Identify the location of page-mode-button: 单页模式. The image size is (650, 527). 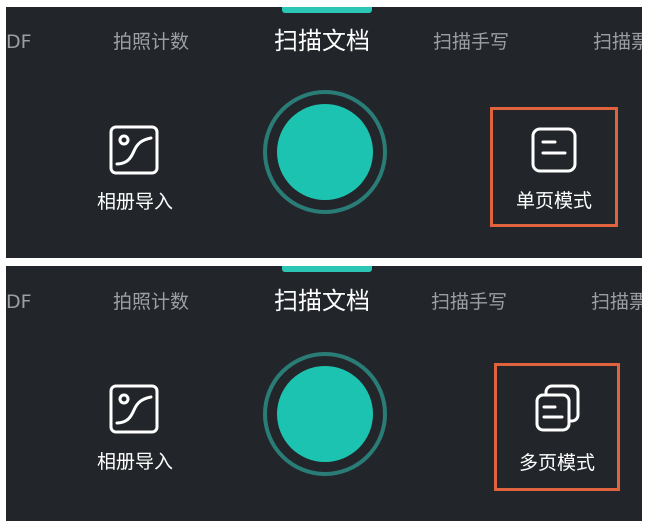
(554, 167).